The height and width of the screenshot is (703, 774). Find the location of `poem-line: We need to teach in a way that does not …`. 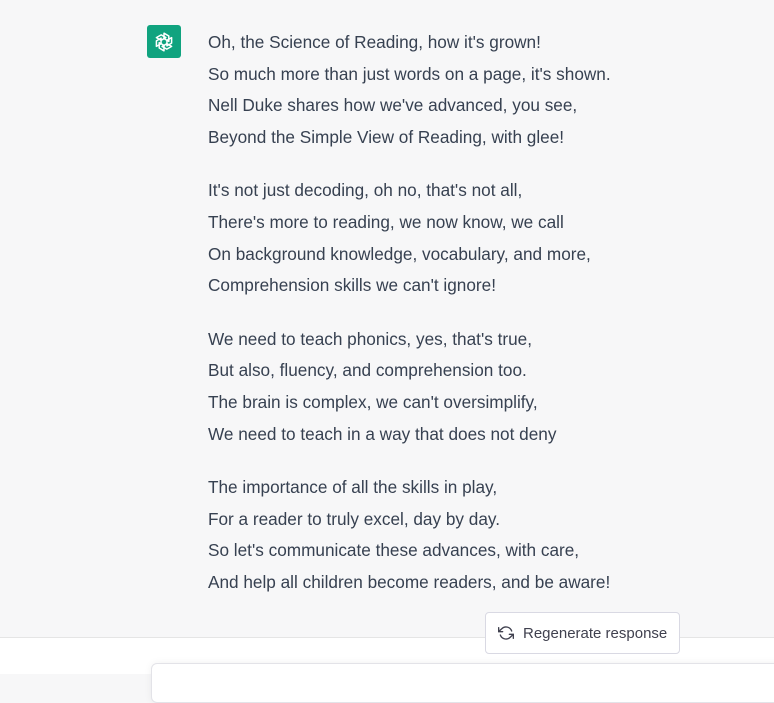

poem-line: We need to teach in a way that does not … is located at coordinates (382, 433).